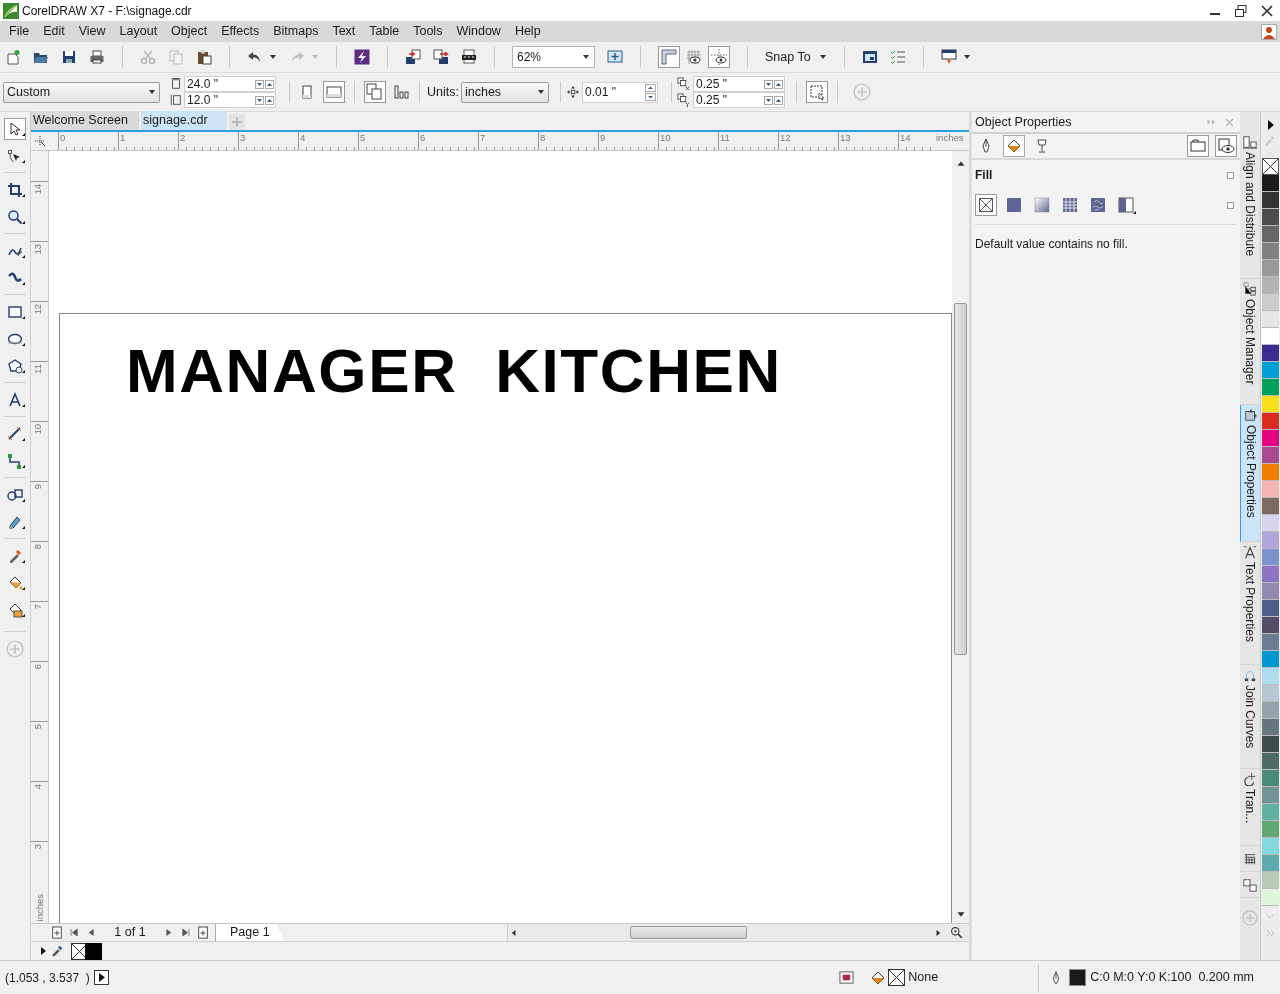 The height and width of the screenshot is (994, 1280). Describe the element at coordinates (1042, 205) in the screenshot. I see `gradient-fill-icon` at that location.